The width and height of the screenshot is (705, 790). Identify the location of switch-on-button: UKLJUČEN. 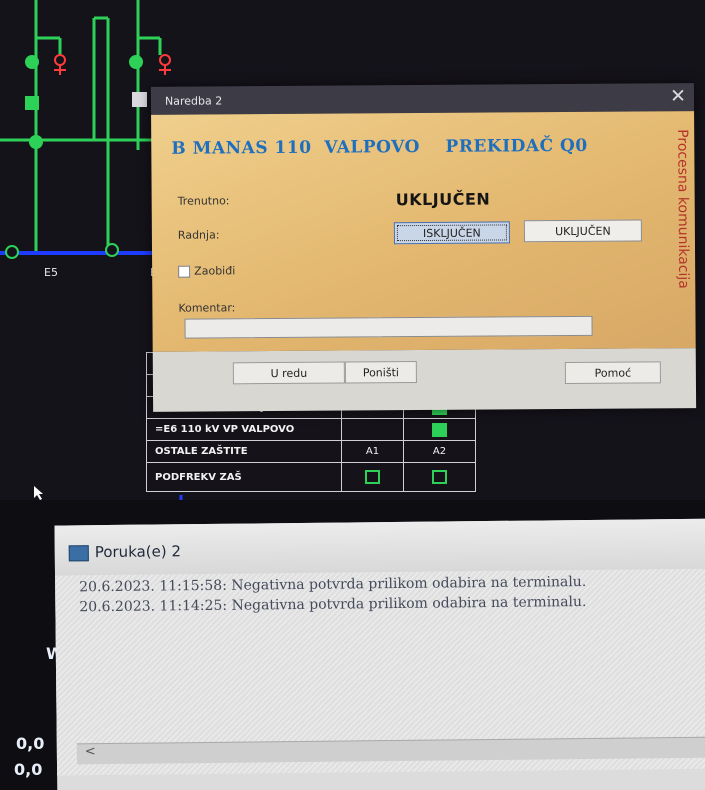
(582, 231).